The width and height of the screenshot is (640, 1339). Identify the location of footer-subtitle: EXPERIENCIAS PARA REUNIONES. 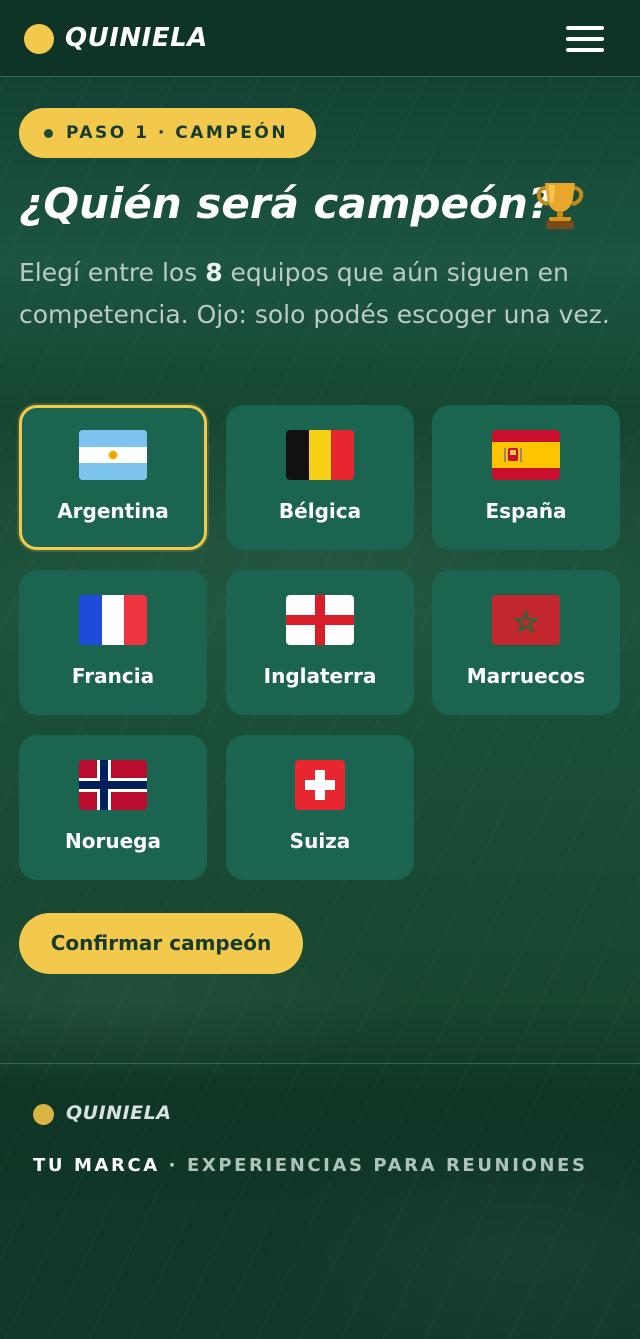
(387, 1165).